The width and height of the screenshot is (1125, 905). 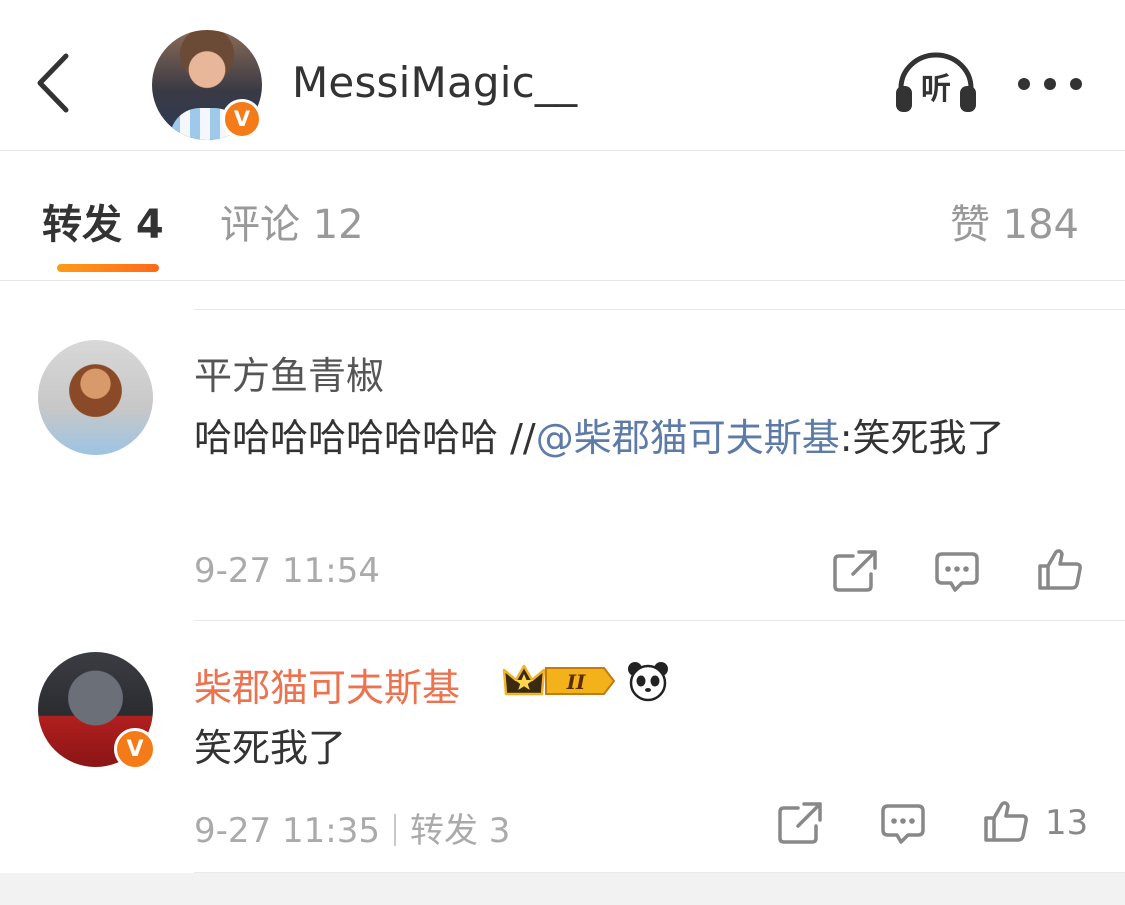 What do you see at coordinates (270, 748) in the screenshot?
I see `repost-text: 笑死我了` at bounding box center [270, 748].